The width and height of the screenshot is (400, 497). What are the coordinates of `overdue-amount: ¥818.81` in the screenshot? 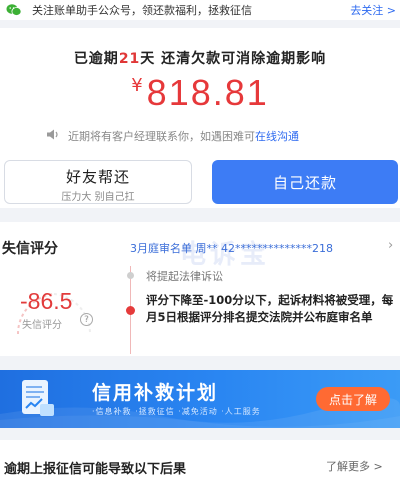 It's located at (200, 93).